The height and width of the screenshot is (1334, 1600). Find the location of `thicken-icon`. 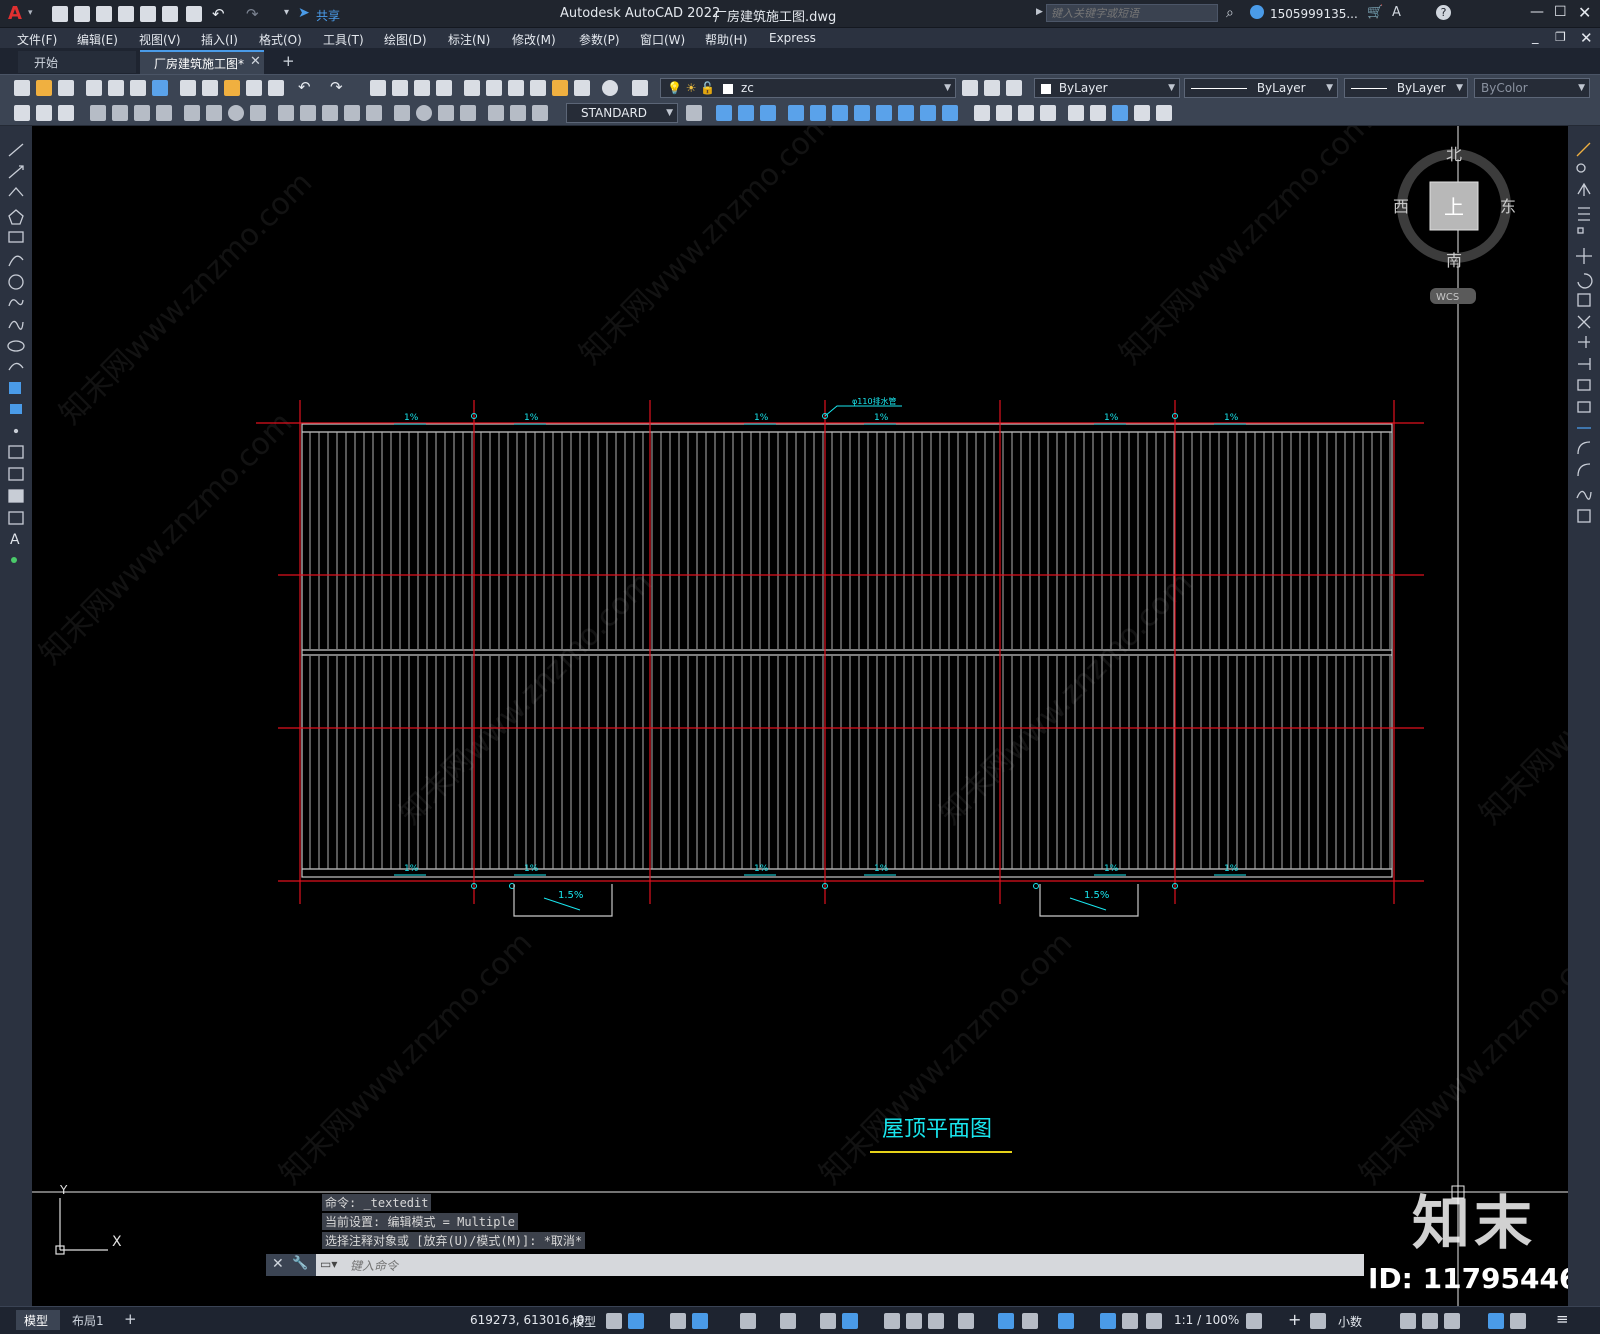

thicken-icon is located at coordinates (1098, 113).